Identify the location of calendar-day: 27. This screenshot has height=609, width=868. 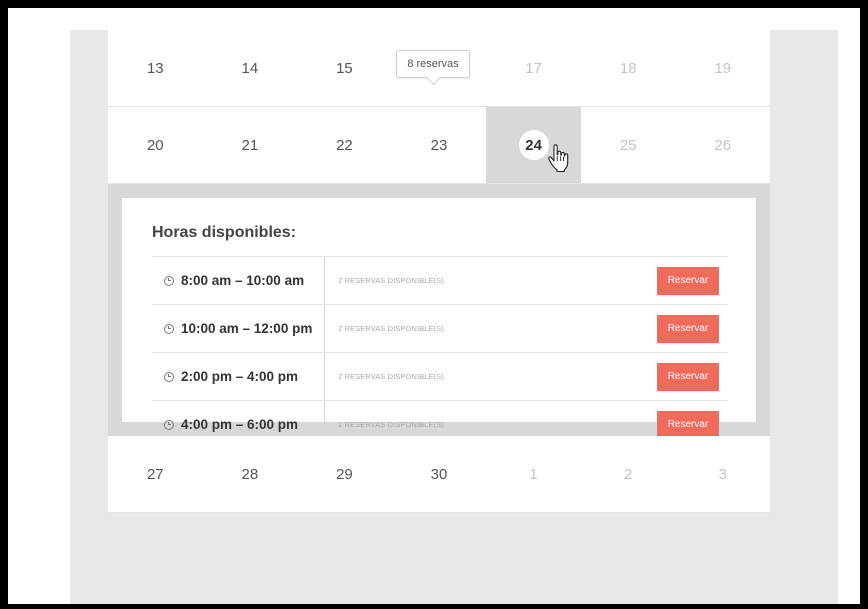
(155, 474).